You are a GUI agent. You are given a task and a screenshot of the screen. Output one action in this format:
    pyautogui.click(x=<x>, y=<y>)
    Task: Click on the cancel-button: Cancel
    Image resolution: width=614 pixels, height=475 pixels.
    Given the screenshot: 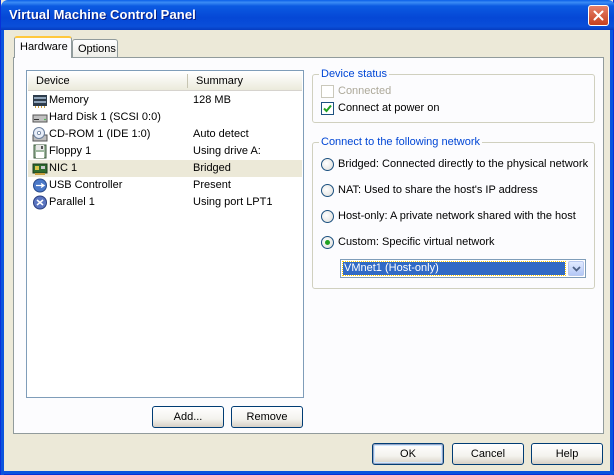 What is the action you would take?
    pyautogui.click(x=488, y=454)
    